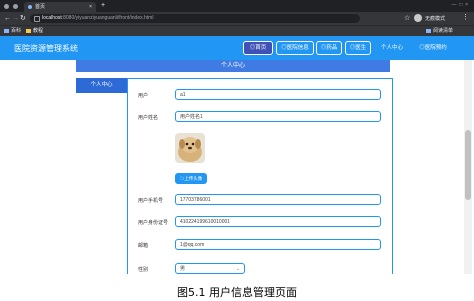 Image resolution: width=474 pixels, height=301 pixels. I want to click on username-field: a1, so click(278, 94).